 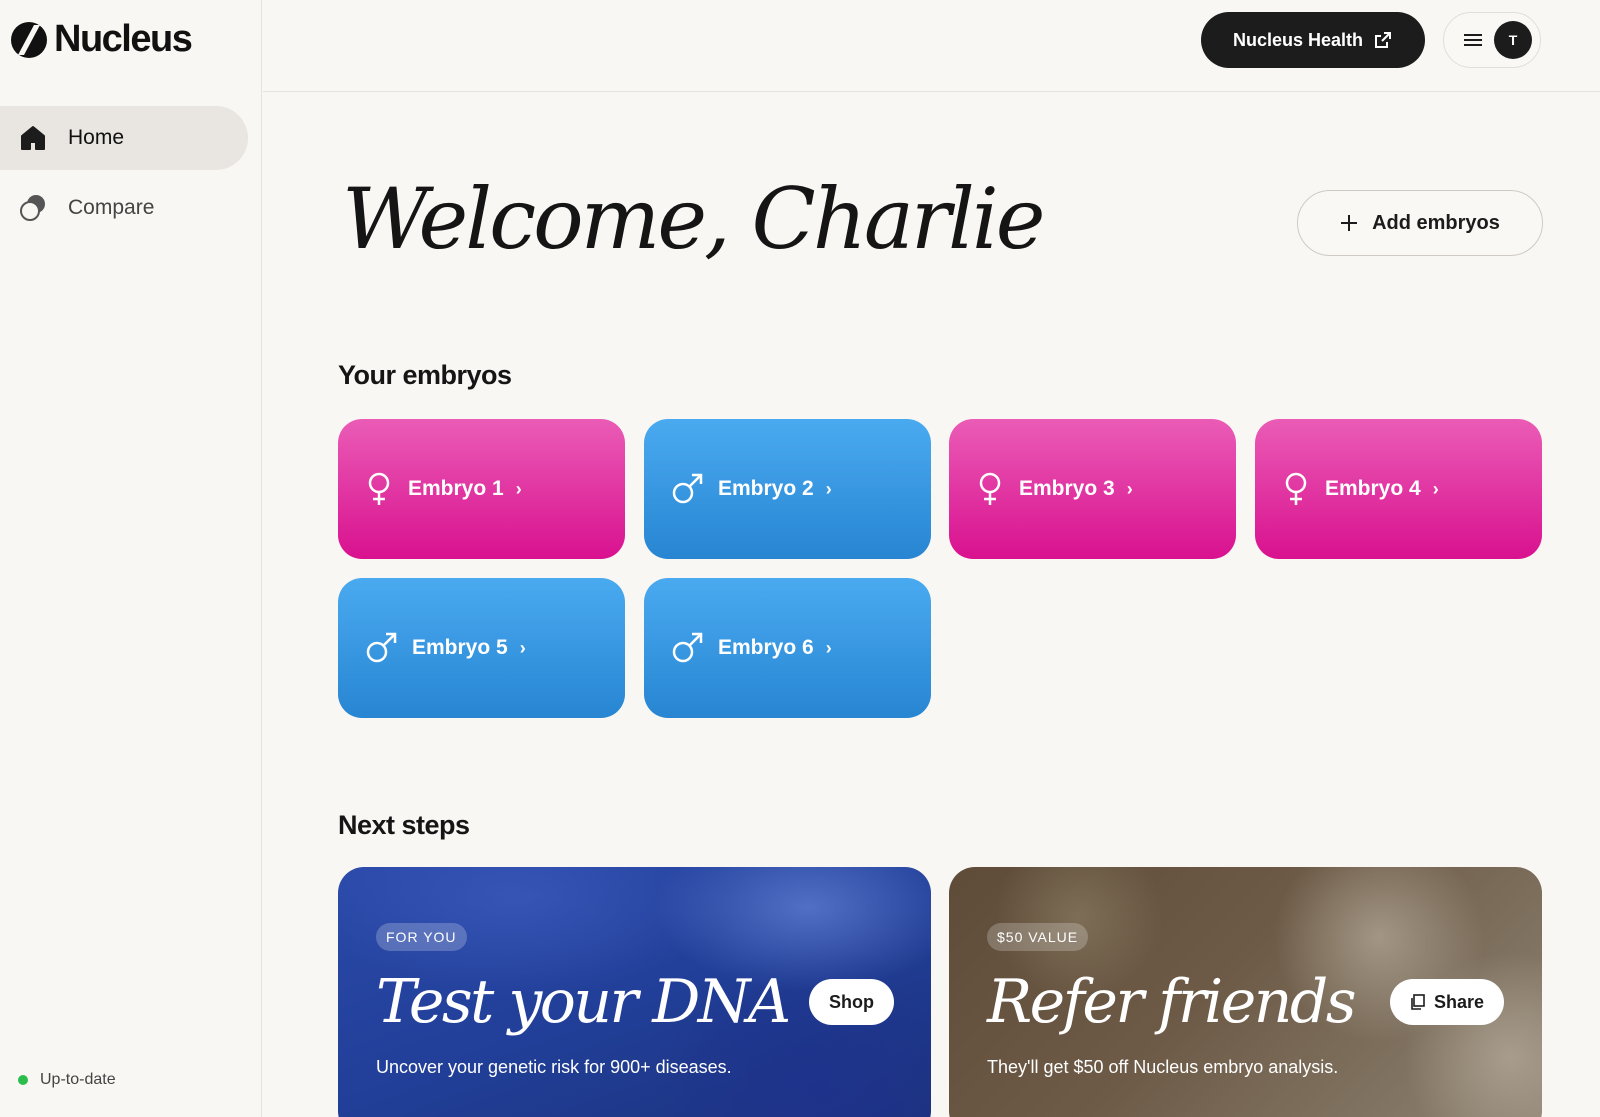 I want to click on embryo-label: Embryo 4, so click(x=1373, y=488).